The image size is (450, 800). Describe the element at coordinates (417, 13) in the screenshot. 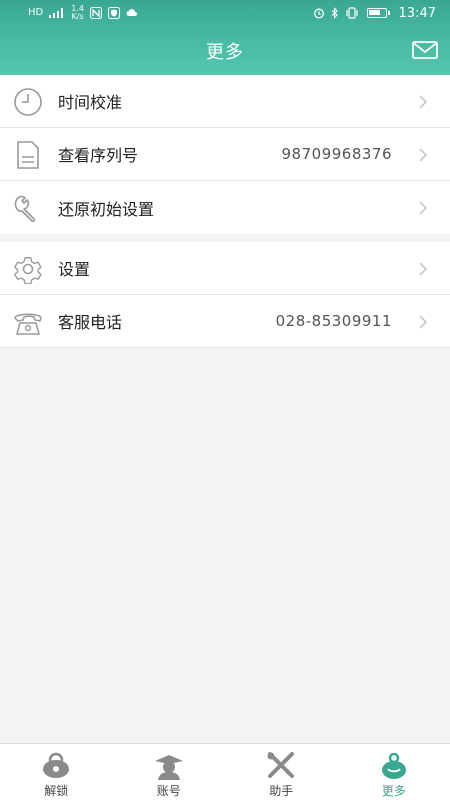

I see `status-time: 13:47` at that location.